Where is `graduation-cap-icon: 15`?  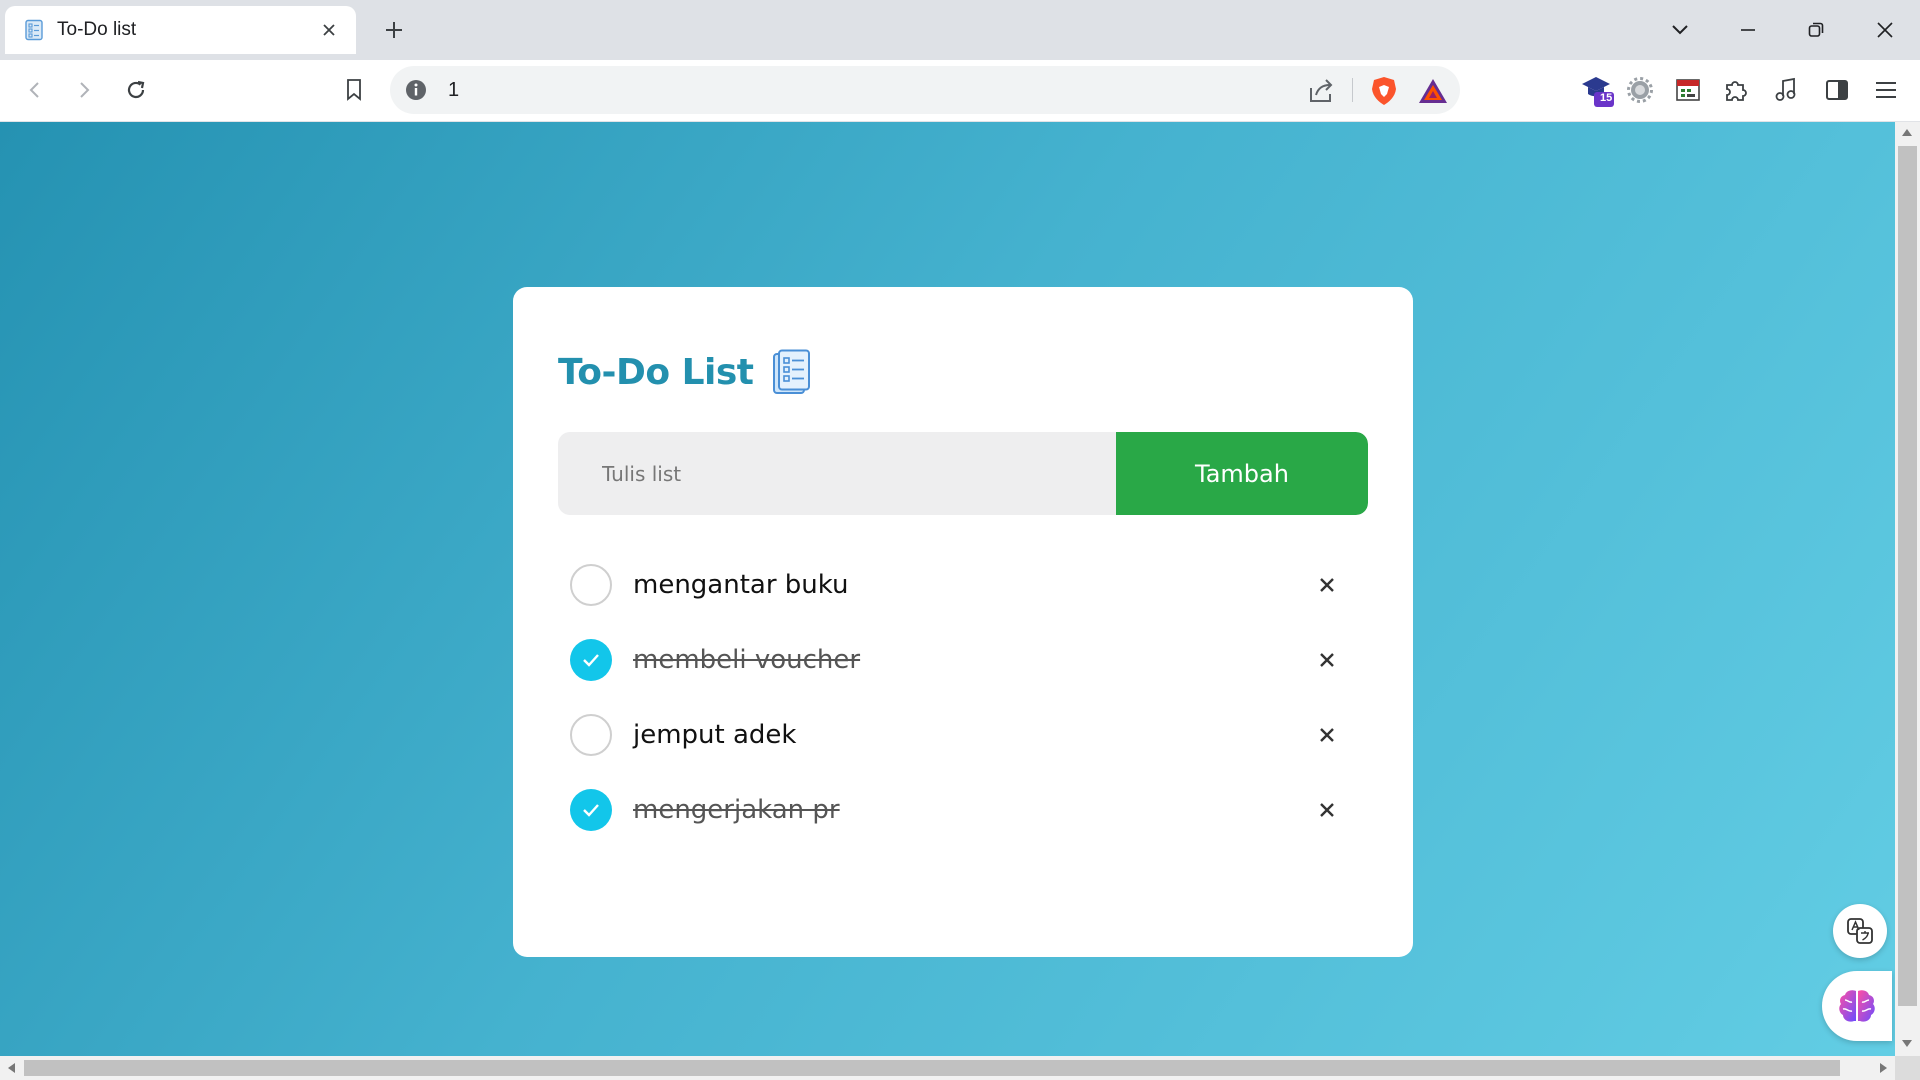
graduation-cap-icon: 15 is located at coordinates (1597, 90).